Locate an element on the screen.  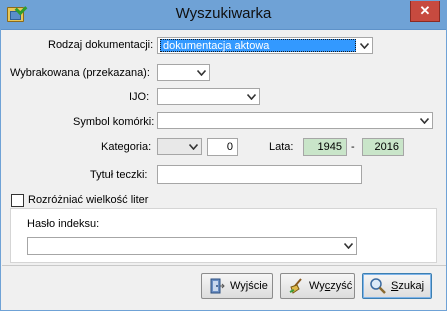
exit-door-icon is located at coordinates (217, 286).